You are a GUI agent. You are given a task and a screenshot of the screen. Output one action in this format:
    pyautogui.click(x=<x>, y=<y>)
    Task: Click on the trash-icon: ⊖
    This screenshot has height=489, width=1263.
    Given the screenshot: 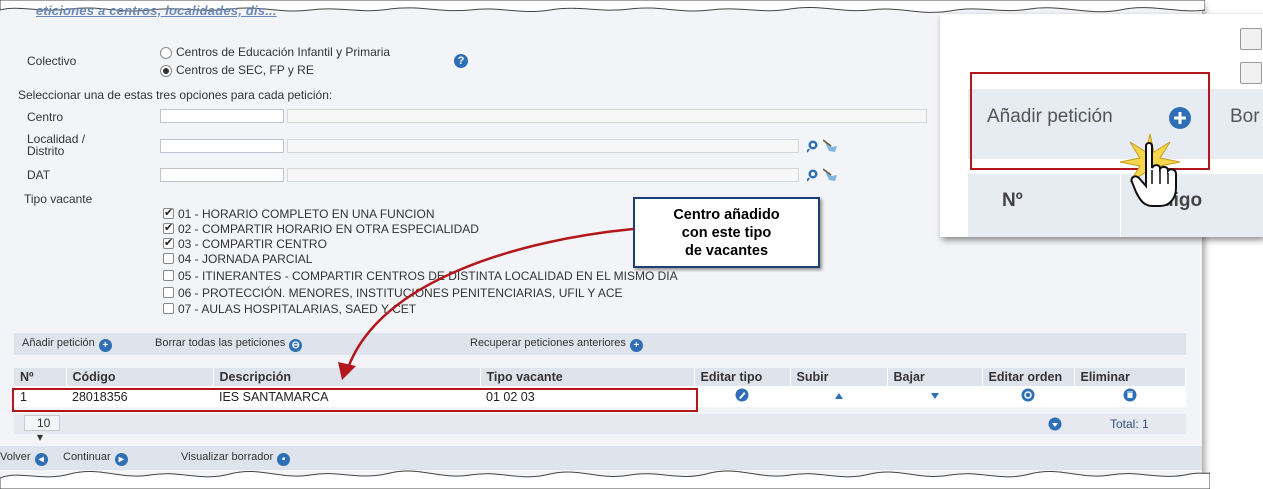 What is the action you would take?
    pyautogui.click(x=296, y=345)
    